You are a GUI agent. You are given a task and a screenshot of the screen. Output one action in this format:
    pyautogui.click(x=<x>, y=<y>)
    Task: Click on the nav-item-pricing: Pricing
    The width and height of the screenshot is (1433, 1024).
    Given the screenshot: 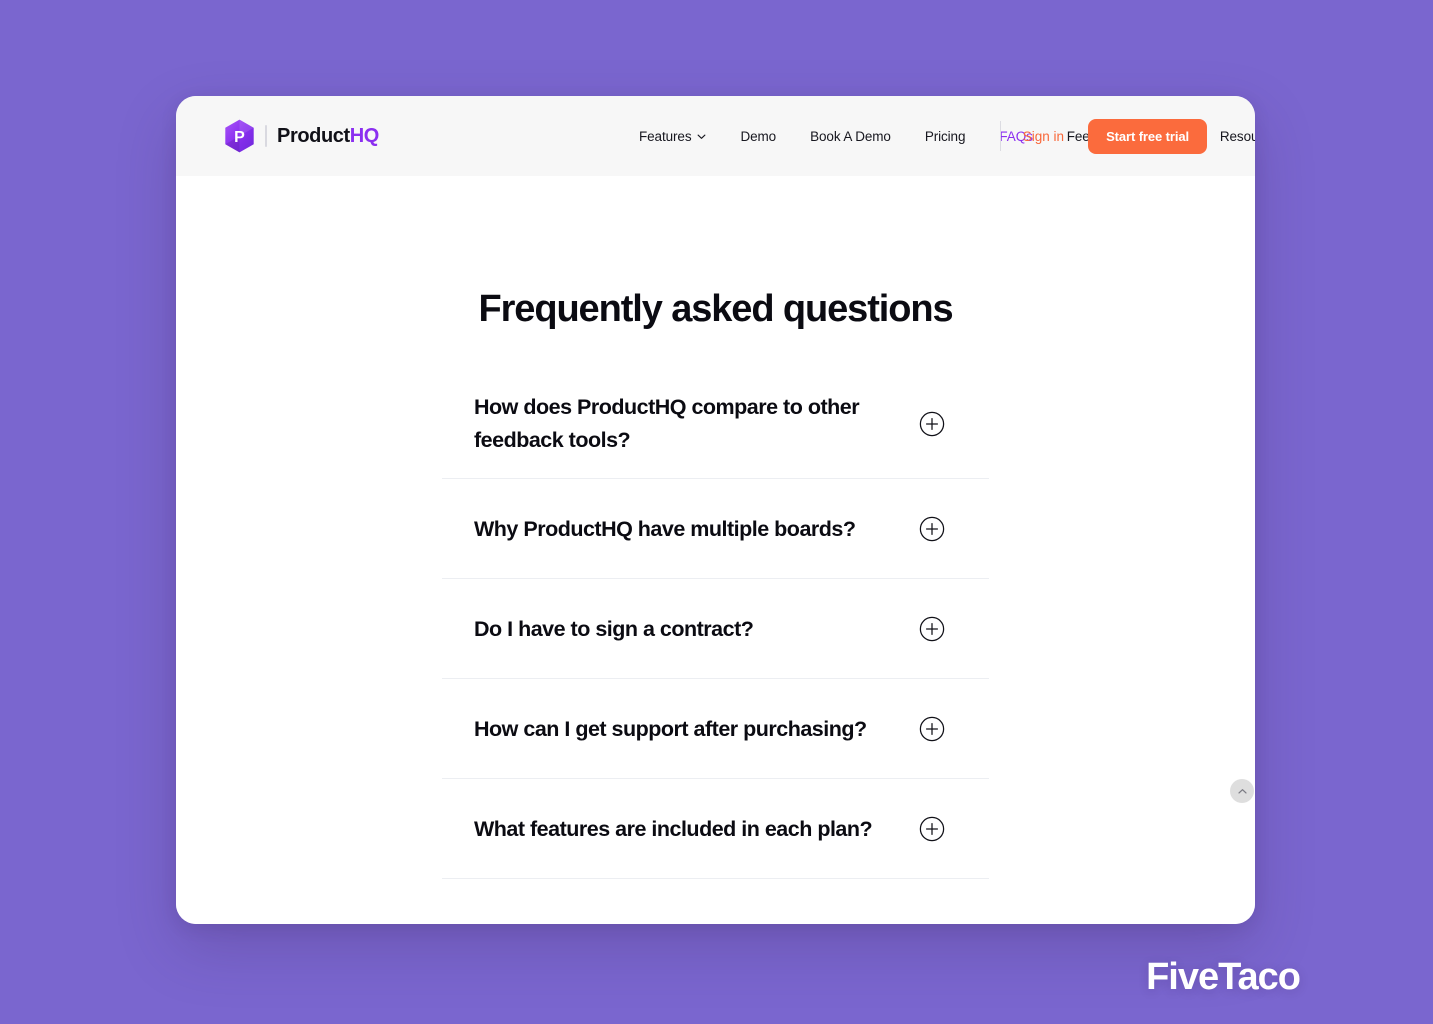 What is the action you would take?
    pyautogui.click(x=945, y=136)
    